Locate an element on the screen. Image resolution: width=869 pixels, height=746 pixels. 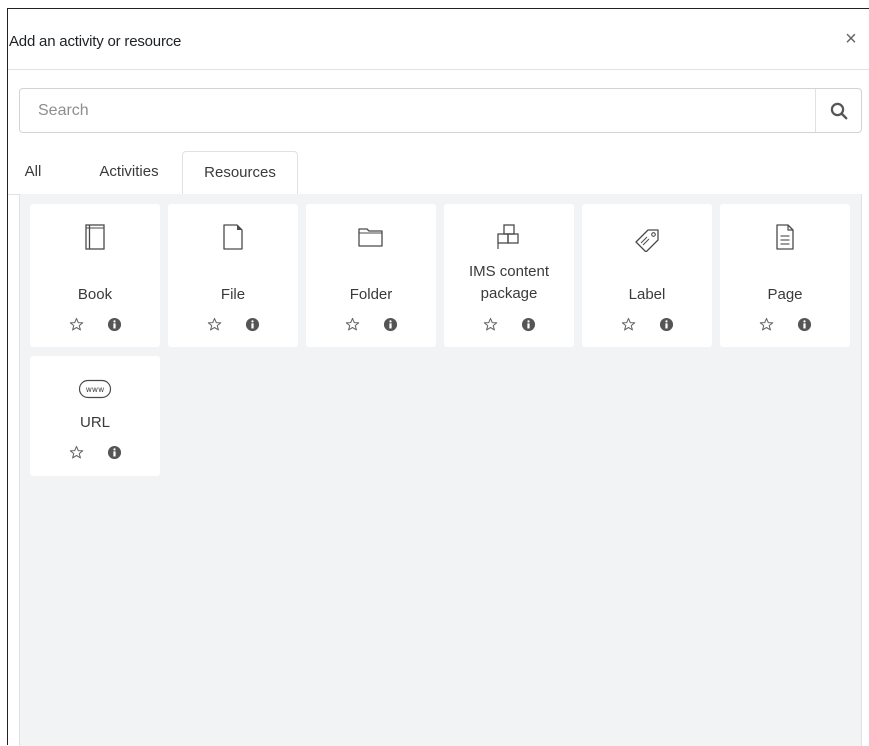
resource-card-ims-content-package: IMS content package is located at coordinates (509, 275).